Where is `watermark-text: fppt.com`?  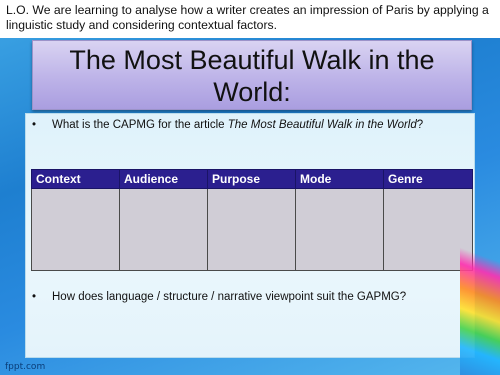
watermark-text: fppt.com is located at coordinates (25, 367).